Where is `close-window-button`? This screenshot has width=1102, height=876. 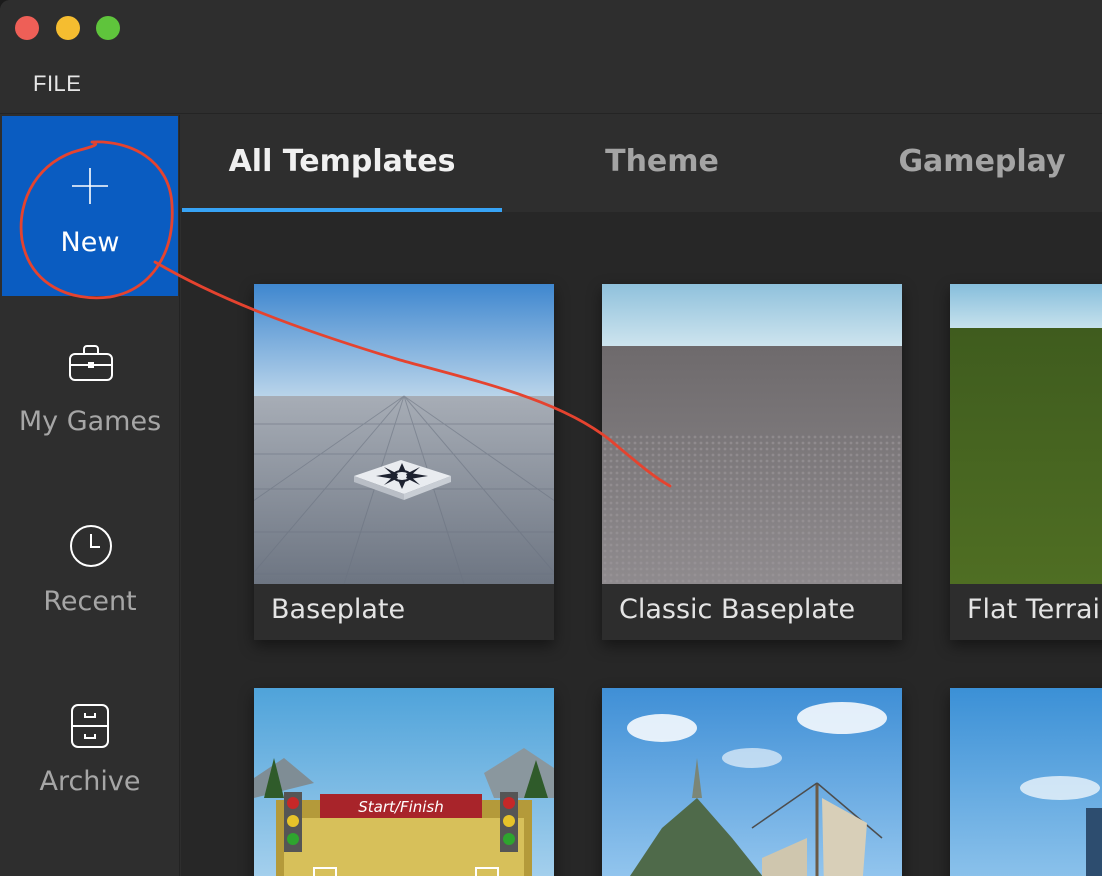
close-window-button is located at coordinates (27, 28).